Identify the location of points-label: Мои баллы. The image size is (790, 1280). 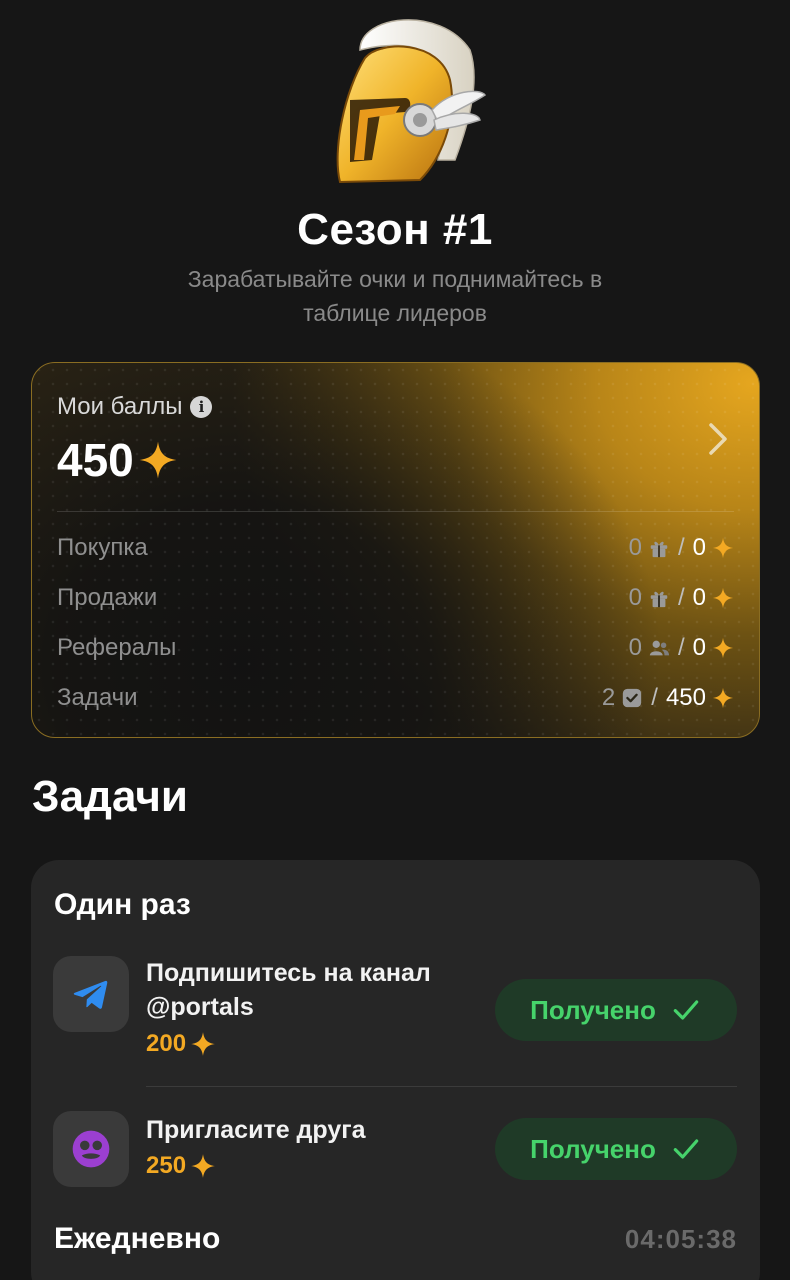
(120, 406).